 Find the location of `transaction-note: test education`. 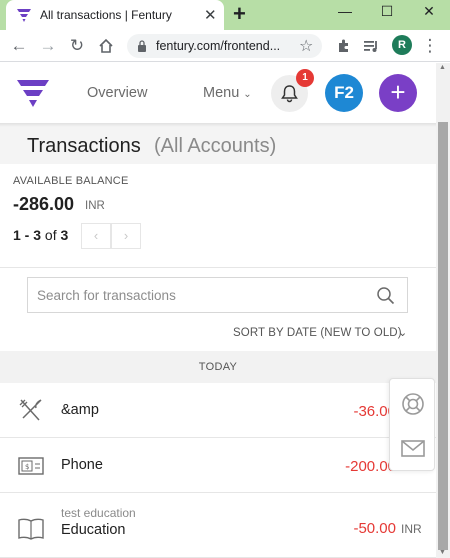

transaction-note: test education is located at coordinates (98, 513).